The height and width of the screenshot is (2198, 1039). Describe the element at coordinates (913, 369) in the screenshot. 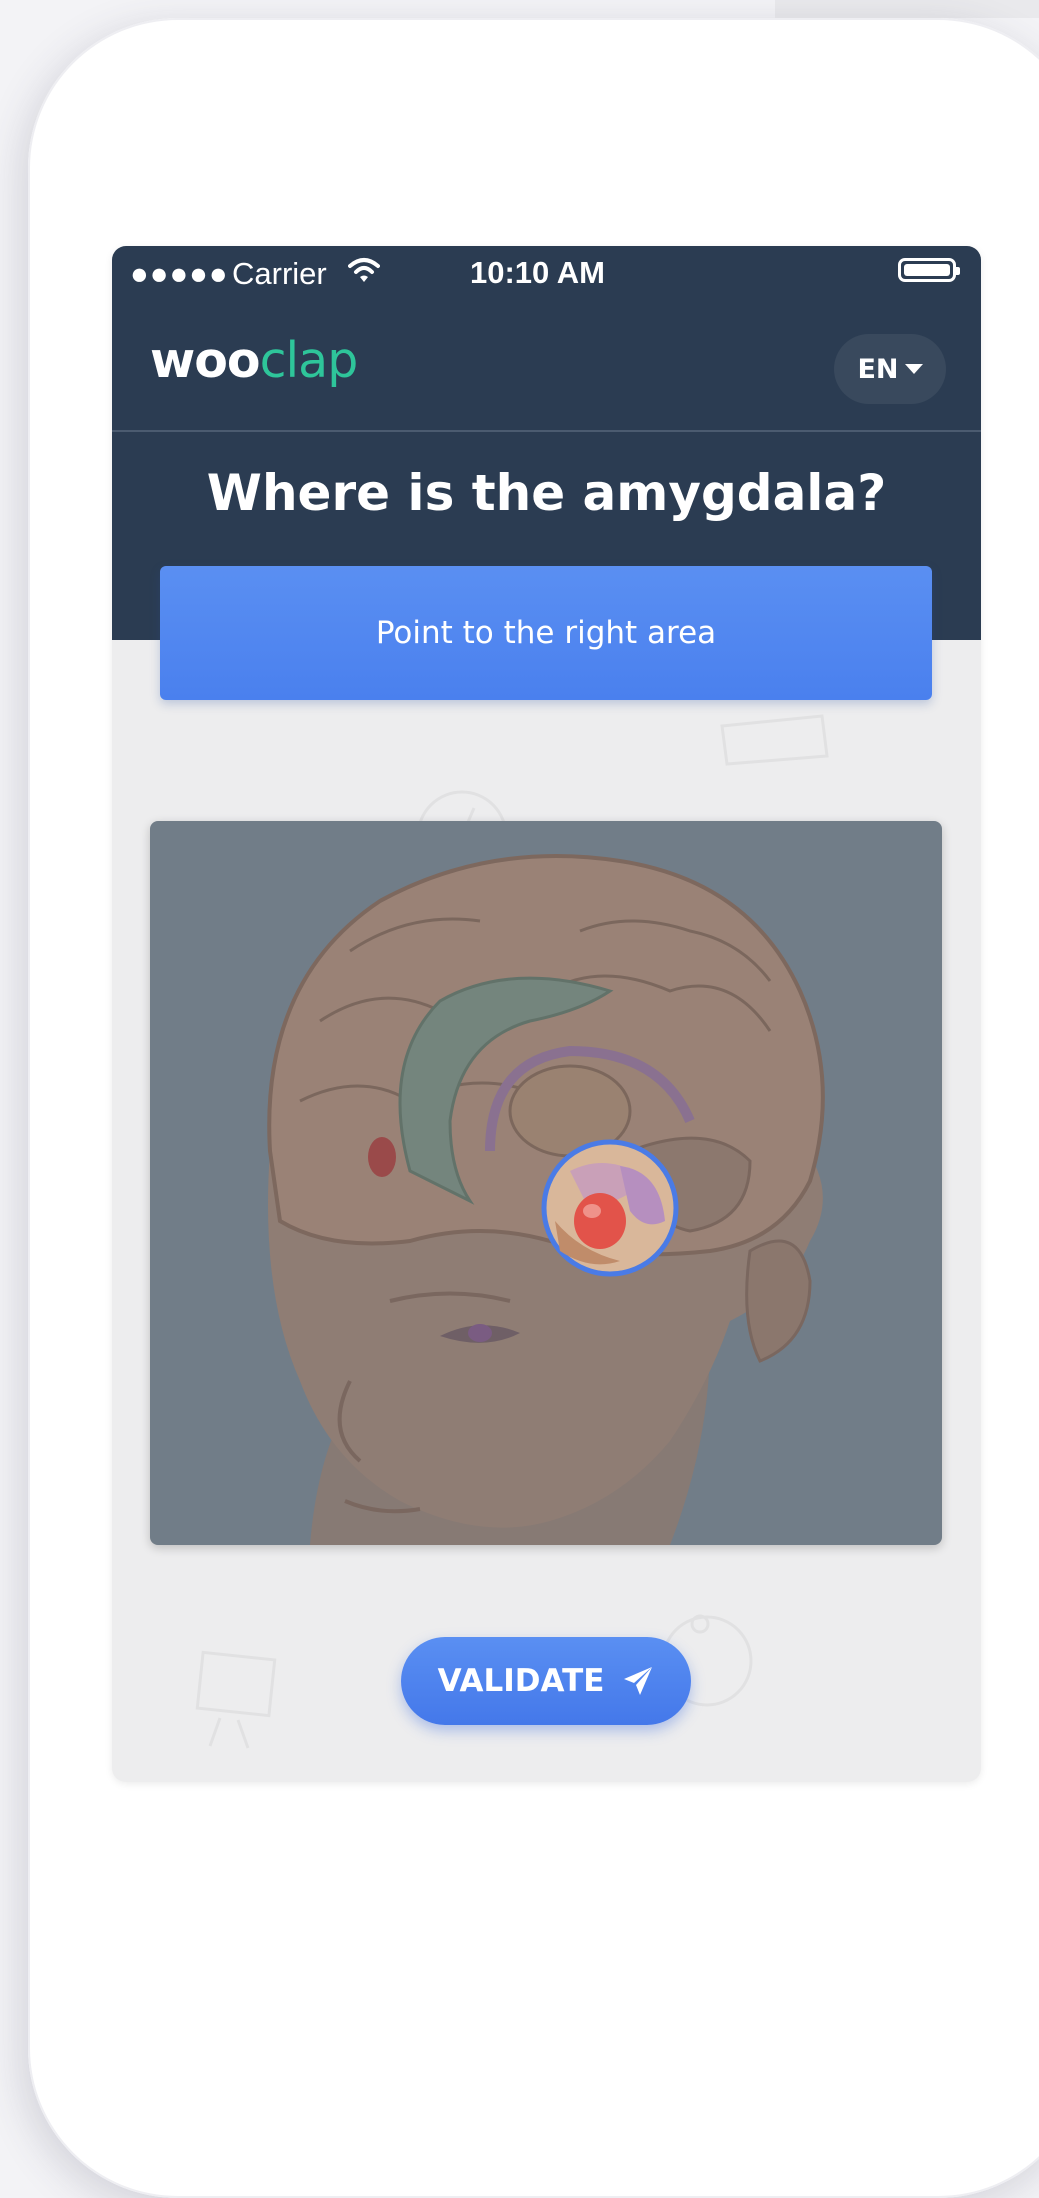

I see `chevron-down-icon` at that location.